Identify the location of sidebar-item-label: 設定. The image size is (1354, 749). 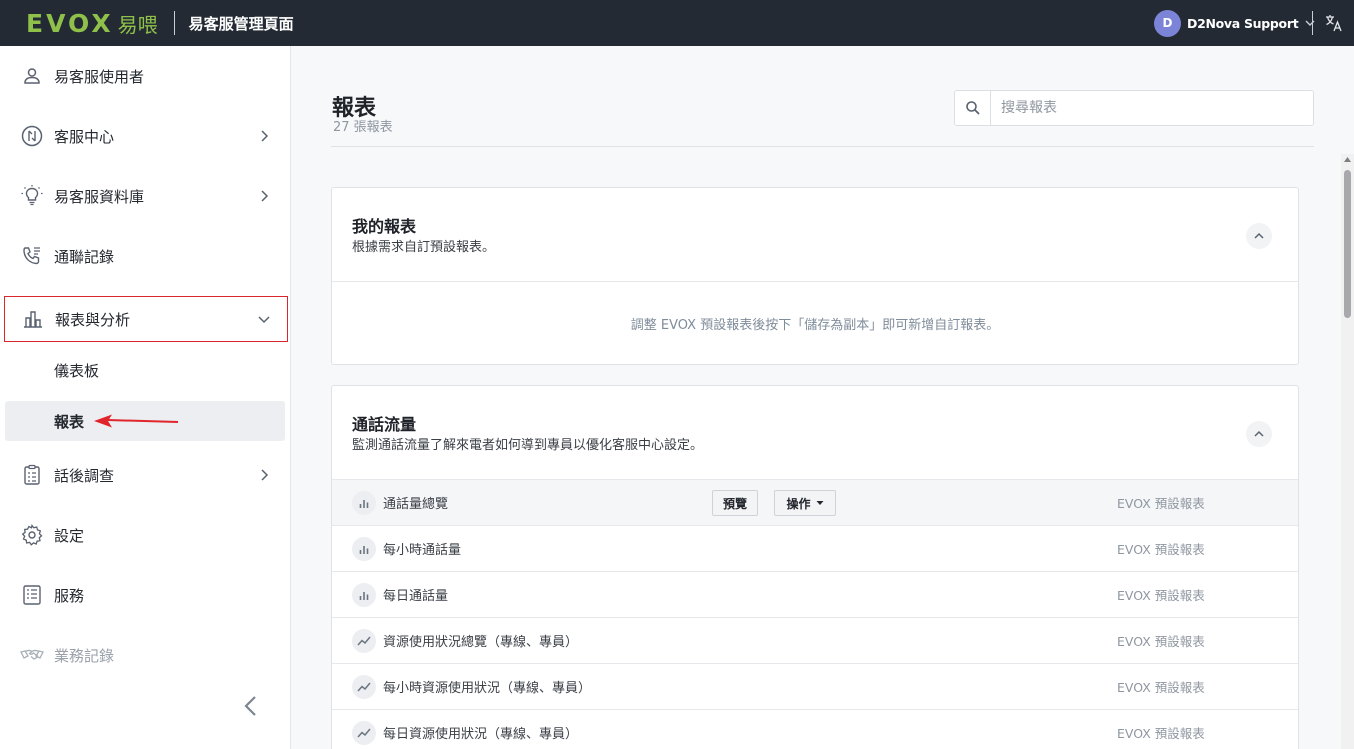
(69, 535).